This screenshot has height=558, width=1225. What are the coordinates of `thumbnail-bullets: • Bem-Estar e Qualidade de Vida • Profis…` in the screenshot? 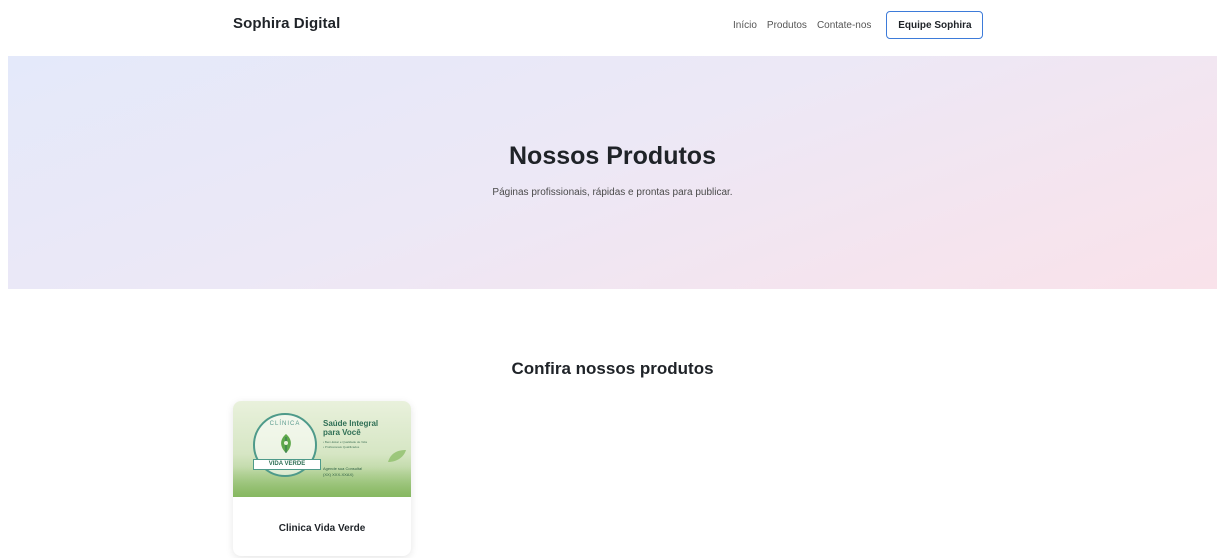 It's located at (358, 445).